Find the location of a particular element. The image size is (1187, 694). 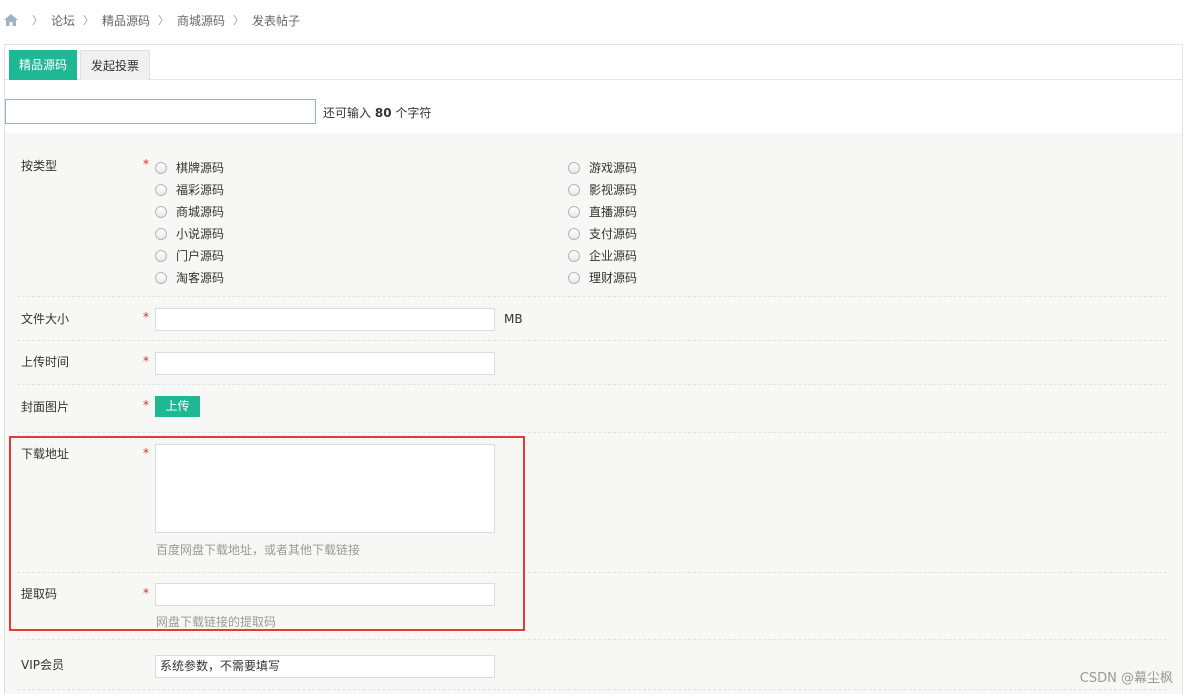

breadcrumb-link-mall-source: 商城源码 is located at coordinates (201, 20).